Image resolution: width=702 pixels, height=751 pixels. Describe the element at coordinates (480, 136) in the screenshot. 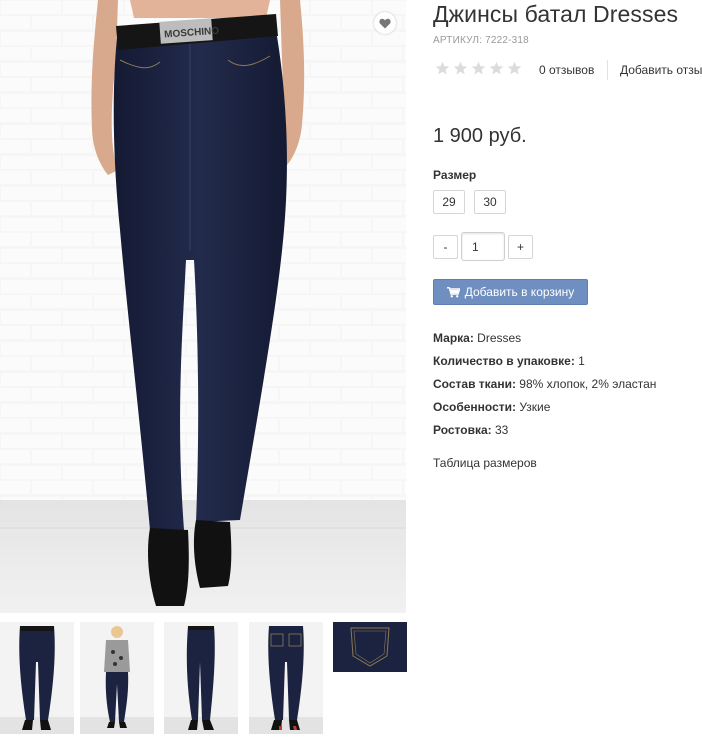

I see `product-price: 1 900 руб.` at that location.